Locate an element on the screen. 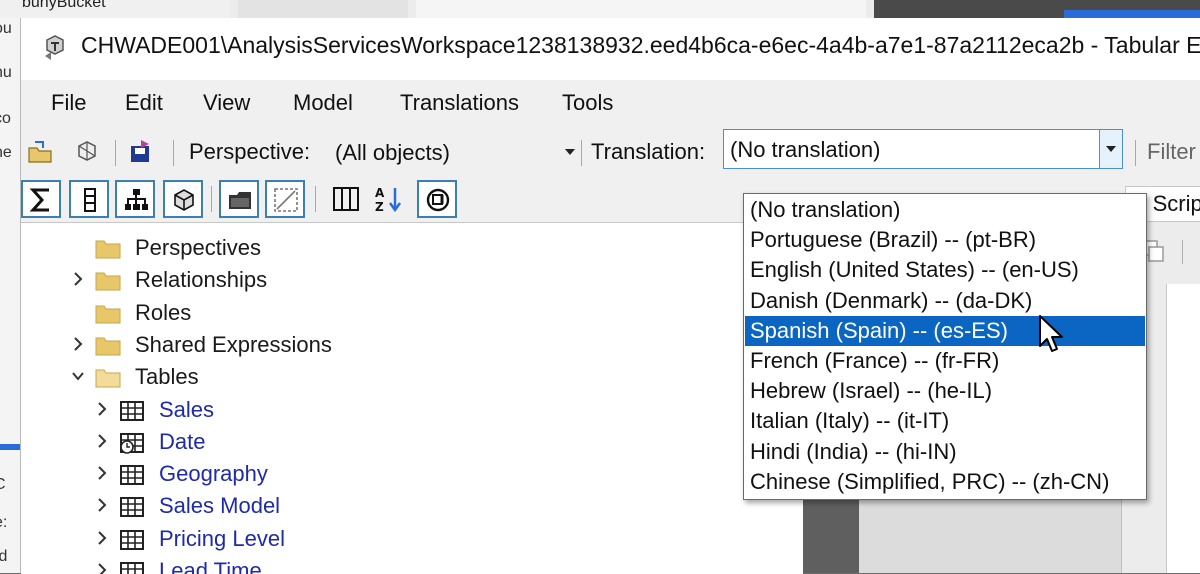  translation-option: Danish (Denmark) -- (da-DK) is located at coordinates (945, 301).